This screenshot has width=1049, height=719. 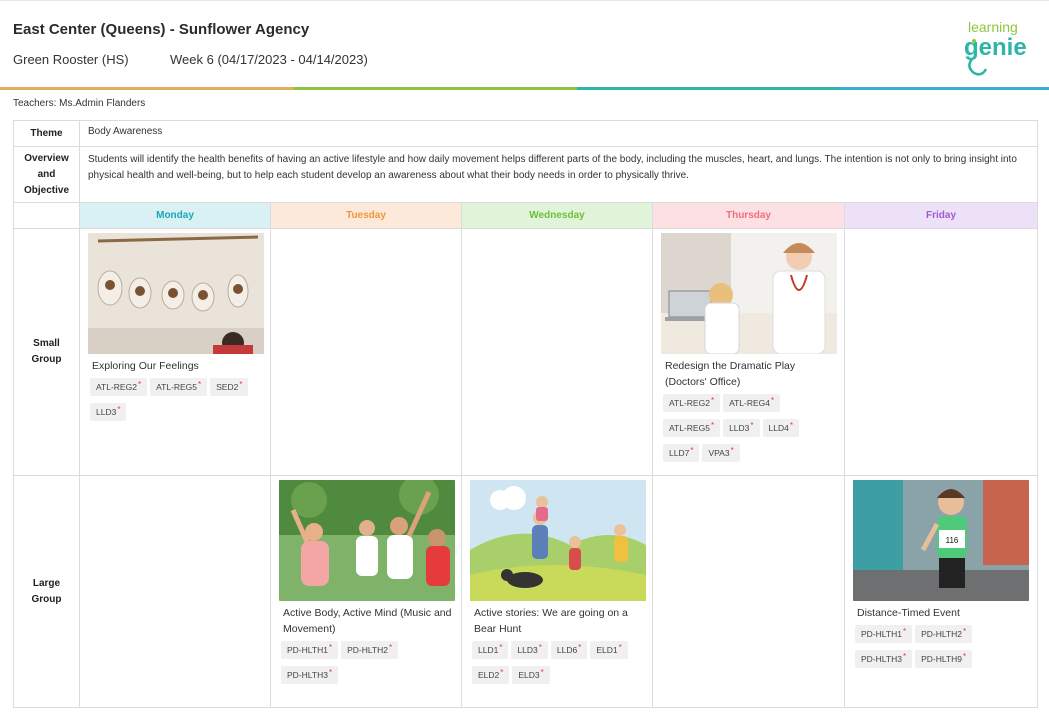 I want to click on learning-genie-logo: learning genie, so click(x=995, y=47).